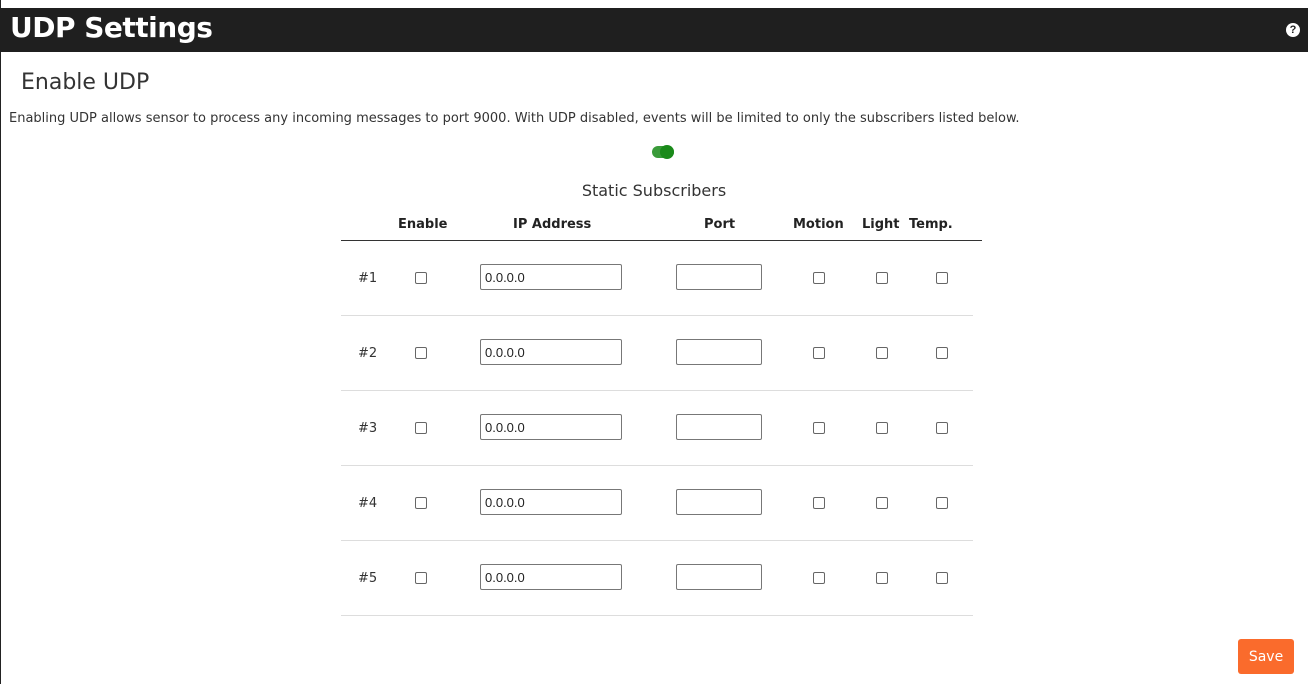 The width and height of the screenshot is (1308, 684). I want to click on row-number: #2, so click(368, 353).